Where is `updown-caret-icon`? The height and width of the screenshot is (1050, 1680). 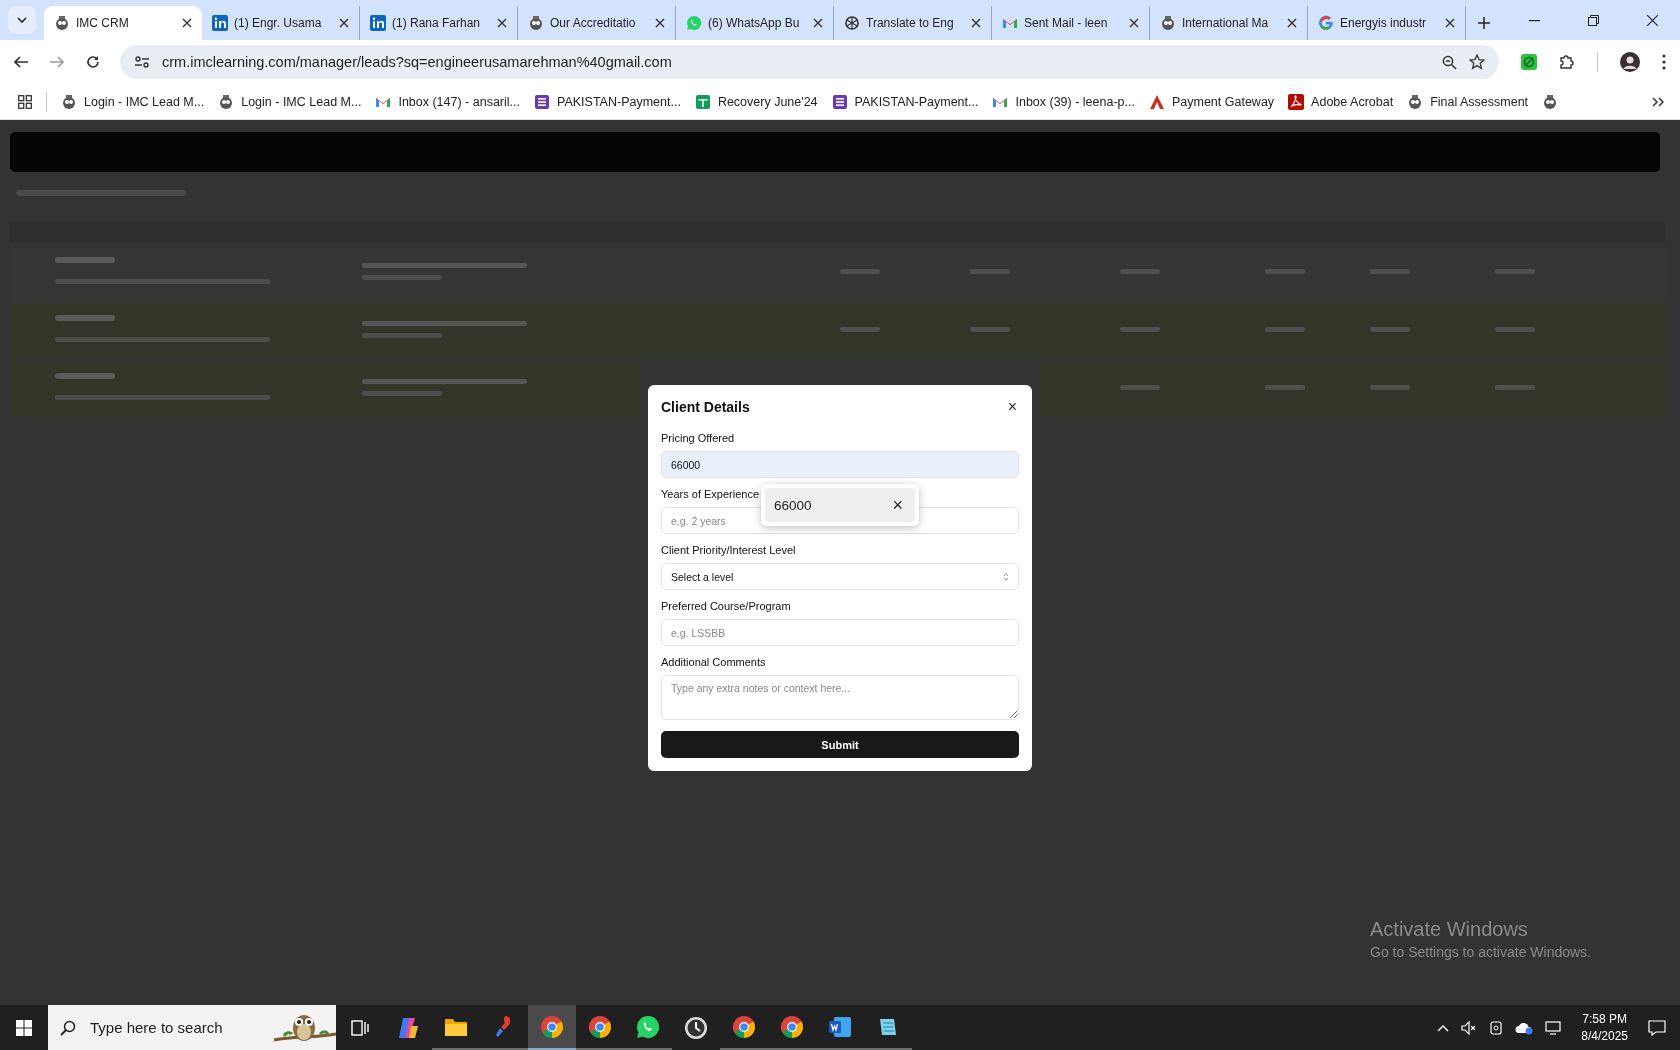 updown-caret-icon is located at coordinates (1006, 576).